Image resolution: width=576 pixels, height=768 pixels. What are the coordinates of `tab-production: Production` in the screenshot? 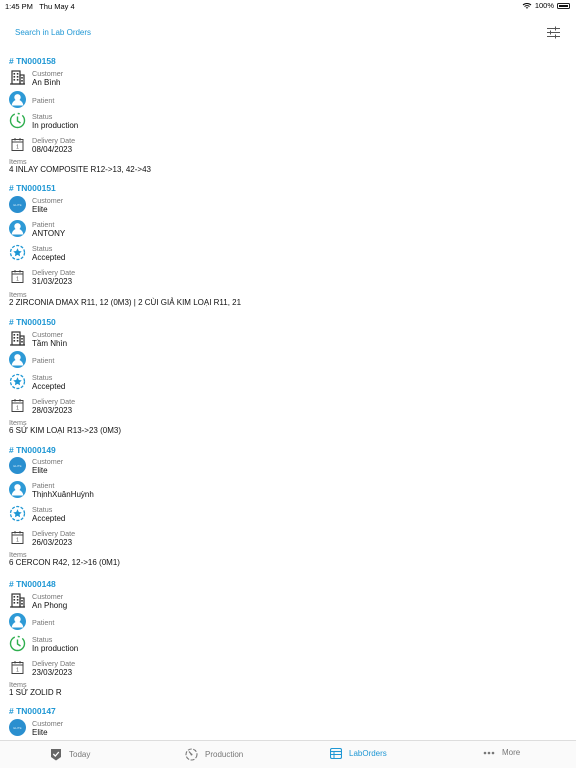 It's located at (214, 754).